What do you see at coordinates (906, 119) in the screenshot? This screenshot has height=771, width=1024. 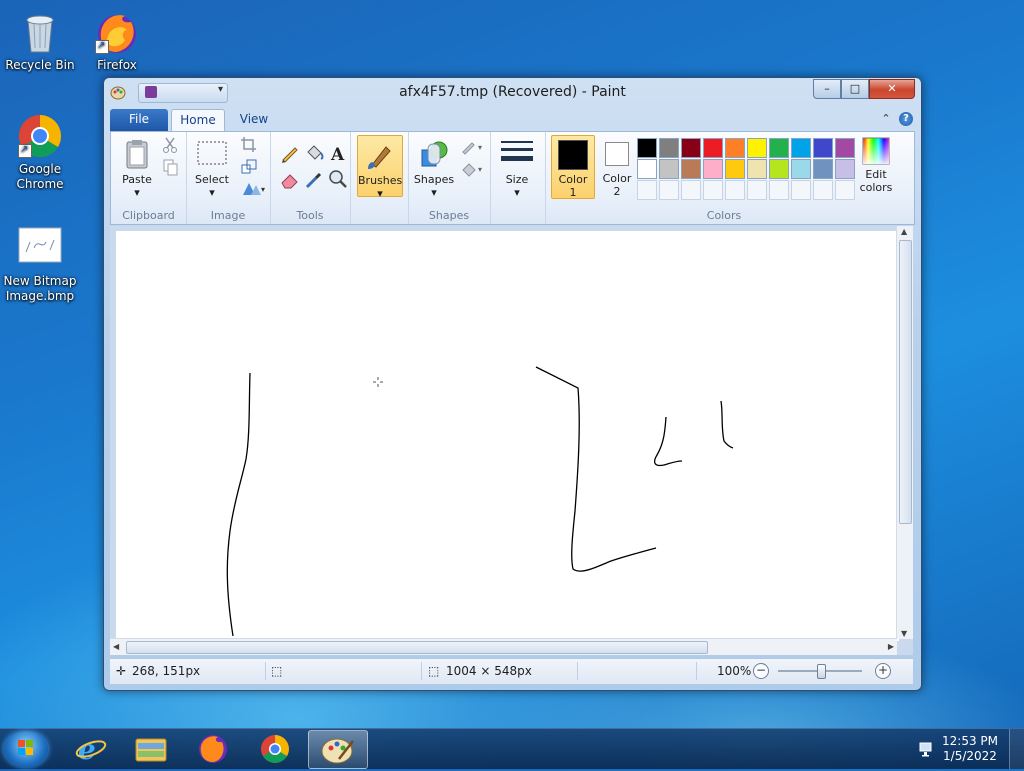 I see `help-icon: ?` at bounding box center [906, 119].